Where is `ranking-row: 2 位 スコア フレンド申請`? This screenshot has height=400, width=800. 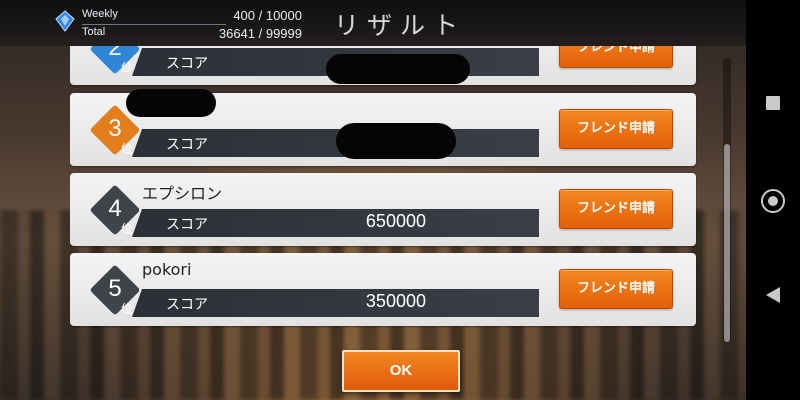 ranking-row: 2 位 スコア フレンド申請 is located at coordinates (383, 65).